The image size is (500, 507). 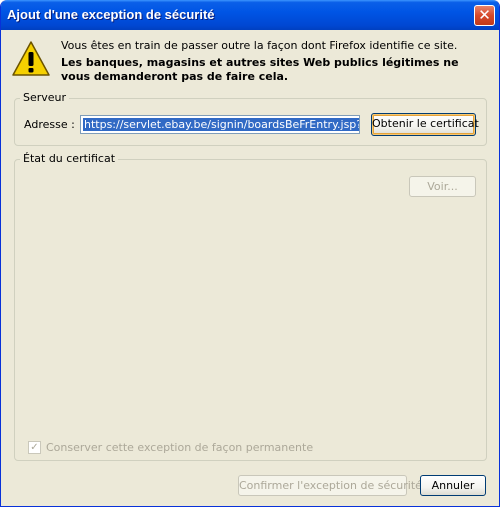 I want to click on address-label: Adresse :, so click(x=49, y=124).